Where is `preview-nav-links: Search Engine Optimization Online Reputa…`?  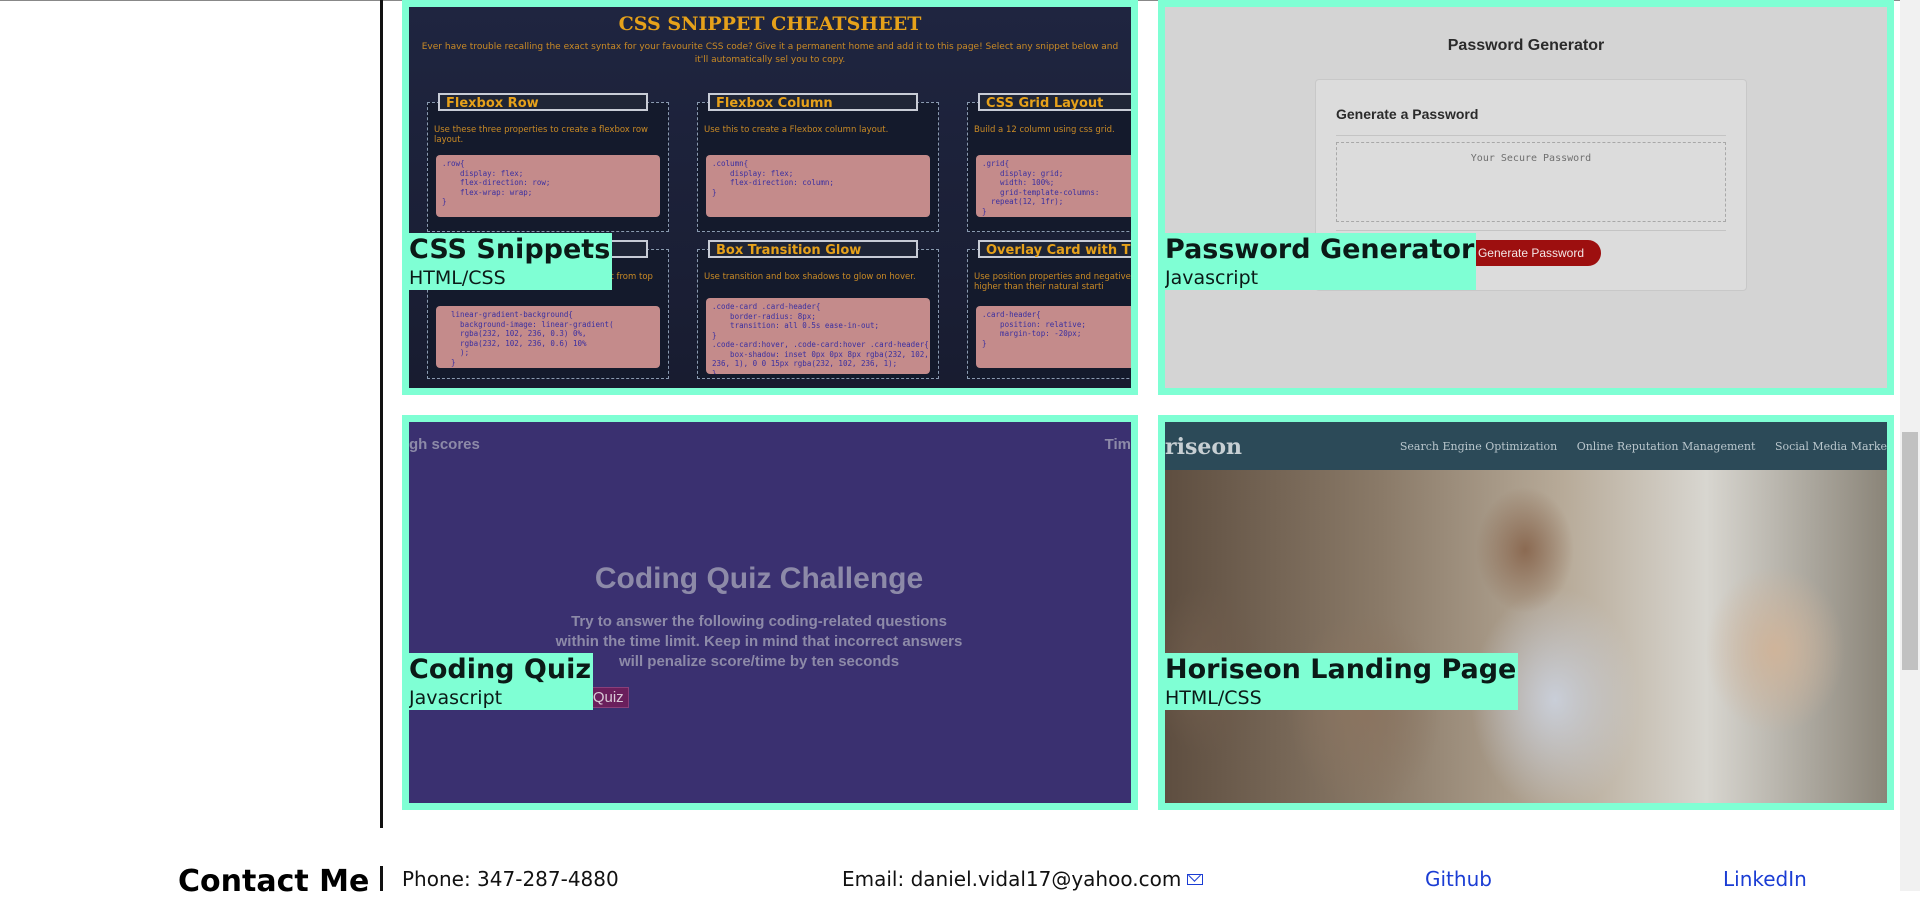 preview-nav-links: Search Engine Optimization Online Reputa… is located at coordinates (1635, 446).